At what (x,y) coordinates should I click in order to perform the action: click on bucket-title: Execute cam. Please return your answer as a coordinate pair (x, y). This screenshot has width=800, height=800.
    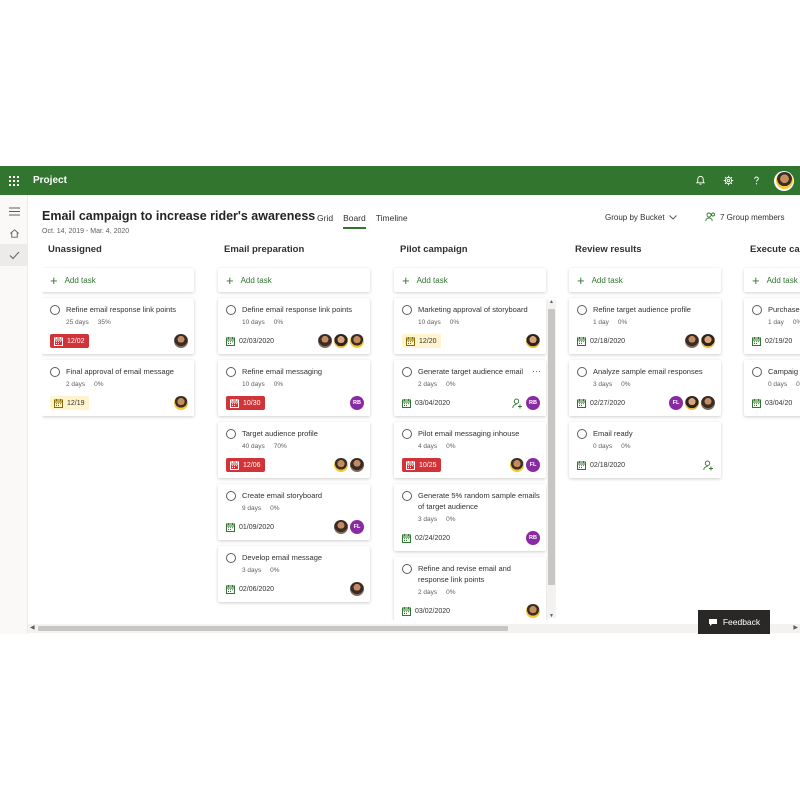
    Looking at the image, I should click on (772, 253).